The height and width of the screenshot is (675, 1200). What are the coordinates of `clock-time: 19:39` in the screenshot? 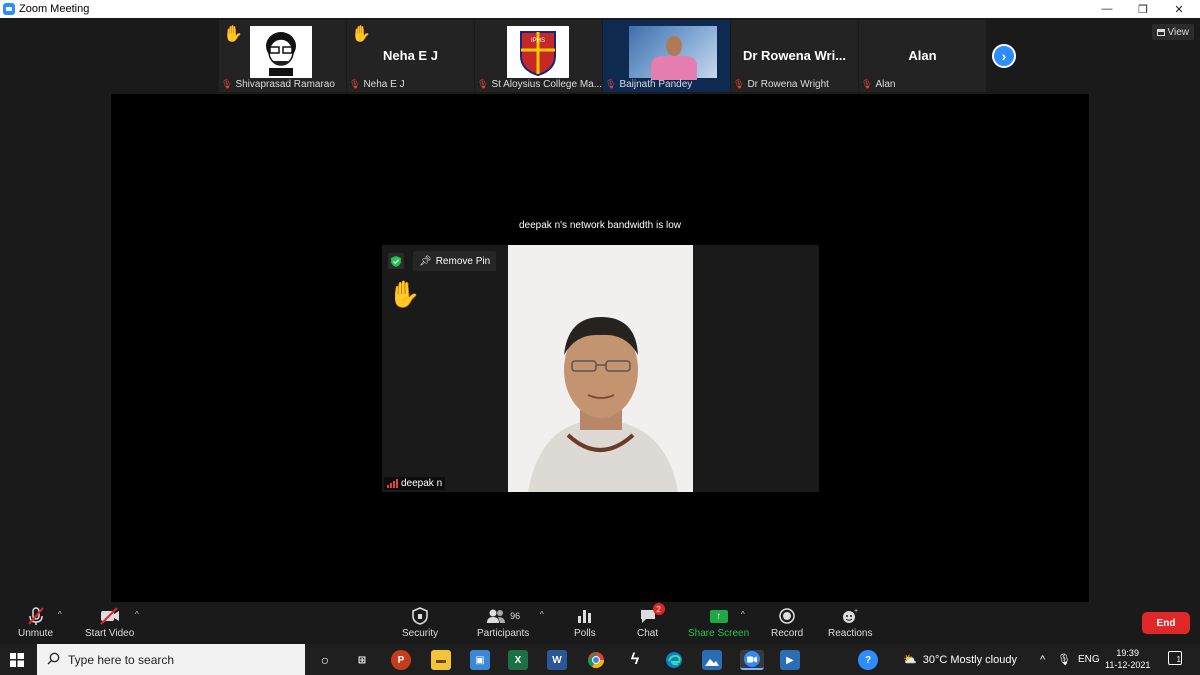 It's located at (1127, 653).